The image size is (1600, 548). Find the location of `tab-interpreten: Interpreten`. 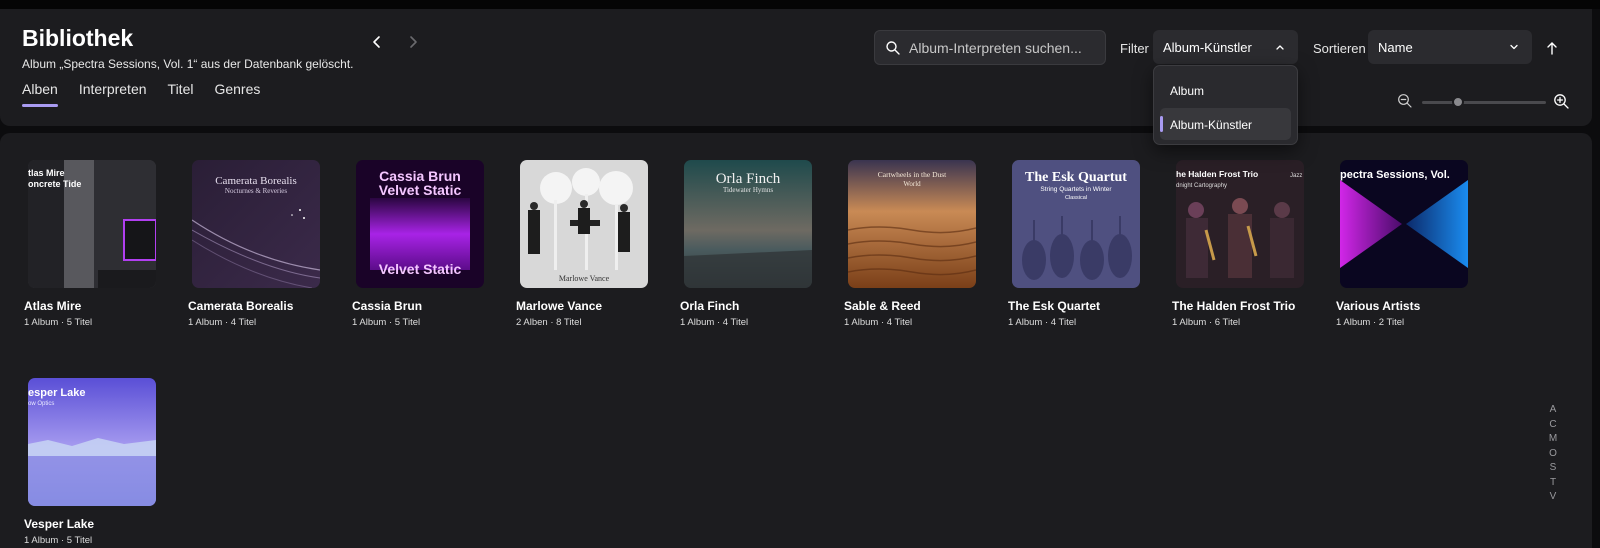

tab-interpreten: Interpreten is located at coordinates (113, 94).